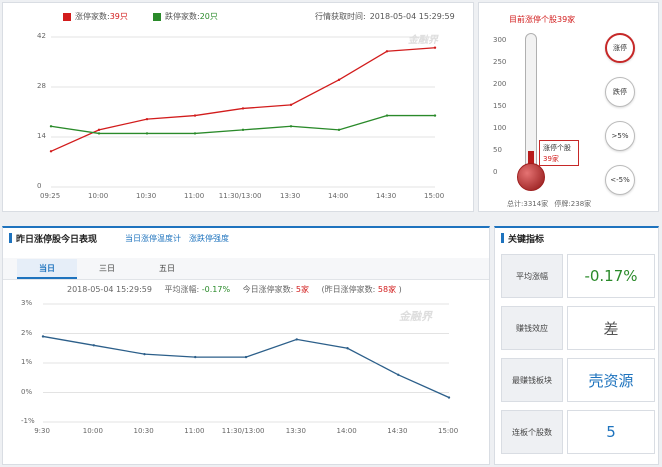  What do you see at coordinates (143, 431) in the screenshot?
I see `x-tick-label: 10:30` at bounding box center [143, 431].